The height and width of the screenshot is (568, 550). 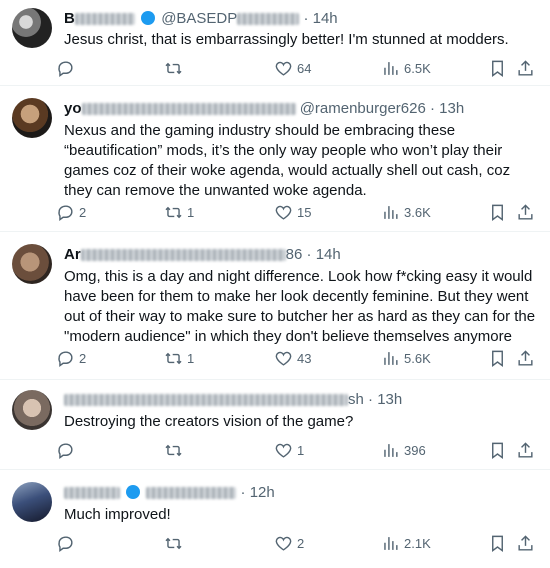 What do you see at coordinates (268, 19) in the screenshot?
I see `redacted-handle` at bounding box center [268, 19].